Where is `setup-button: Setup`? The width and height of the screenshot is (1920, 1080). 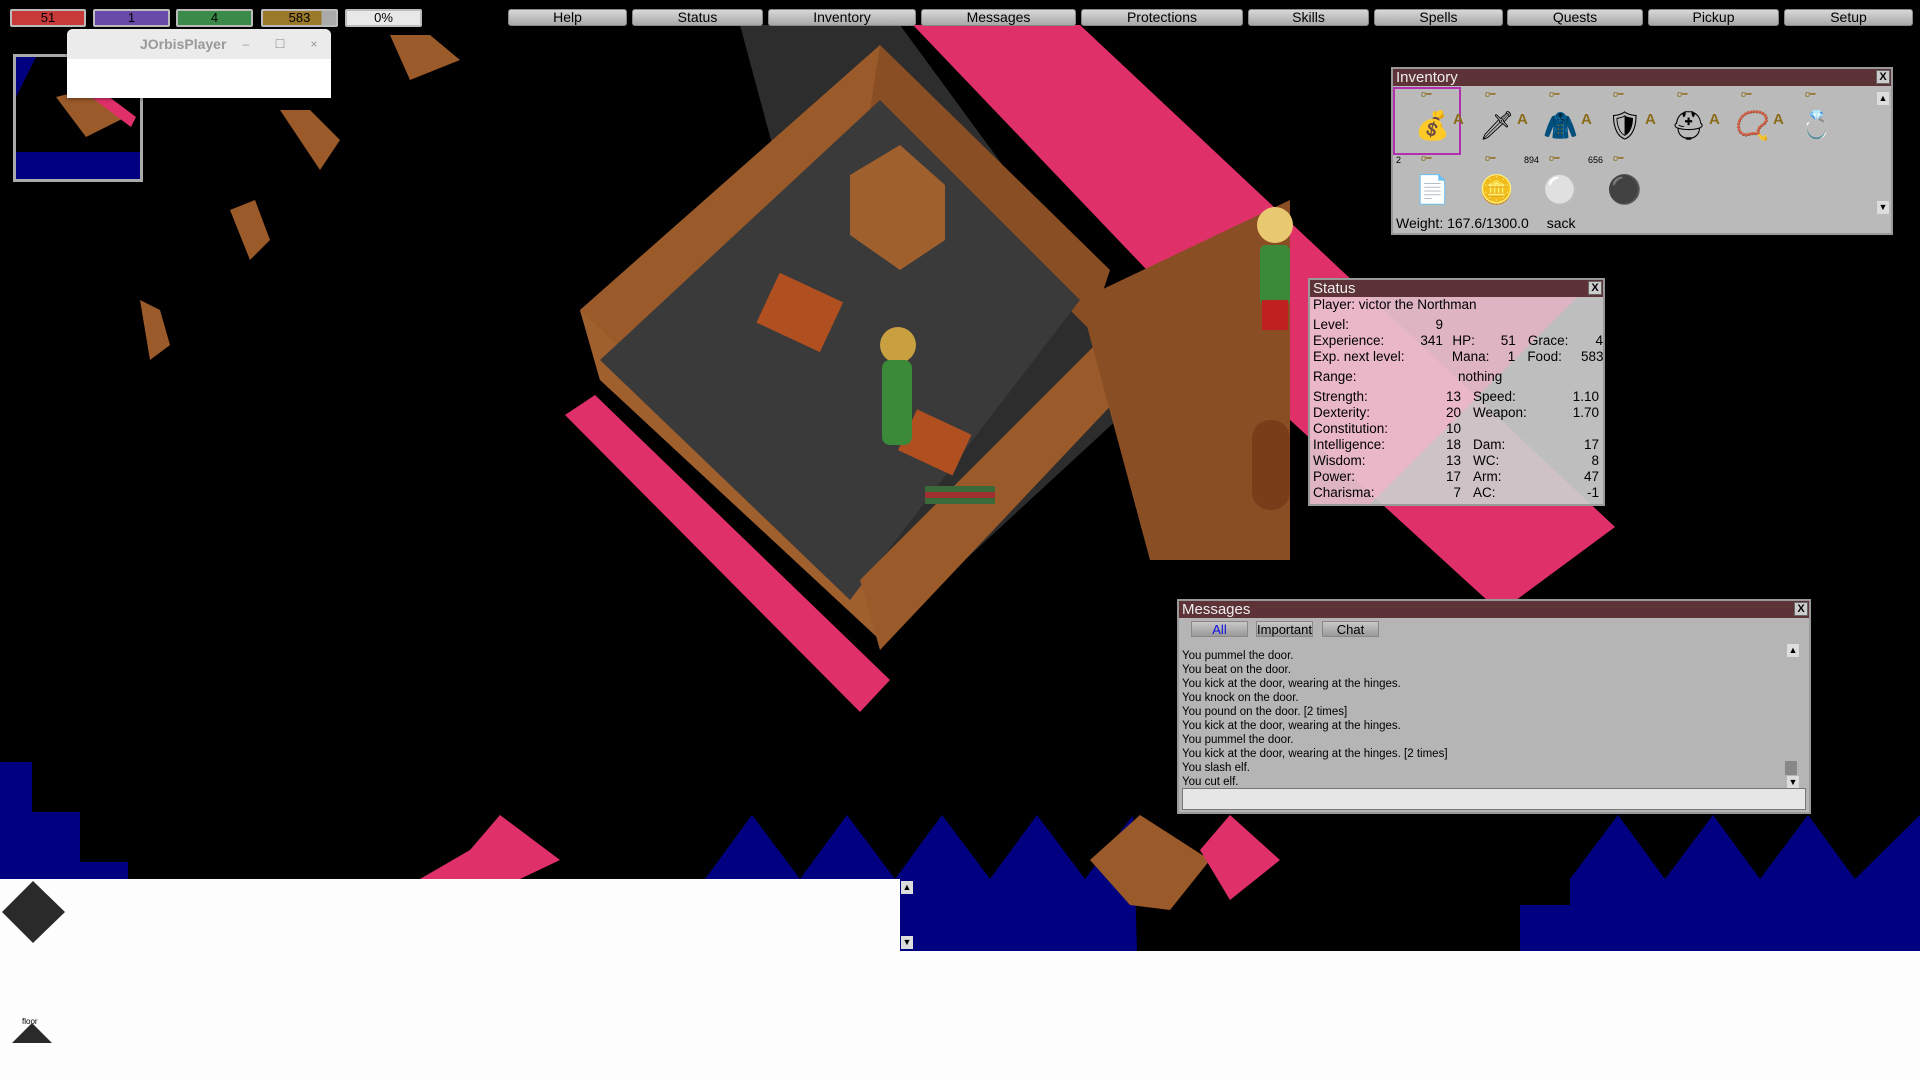 setup-button: Setup is located at coordinates (1848, 17).